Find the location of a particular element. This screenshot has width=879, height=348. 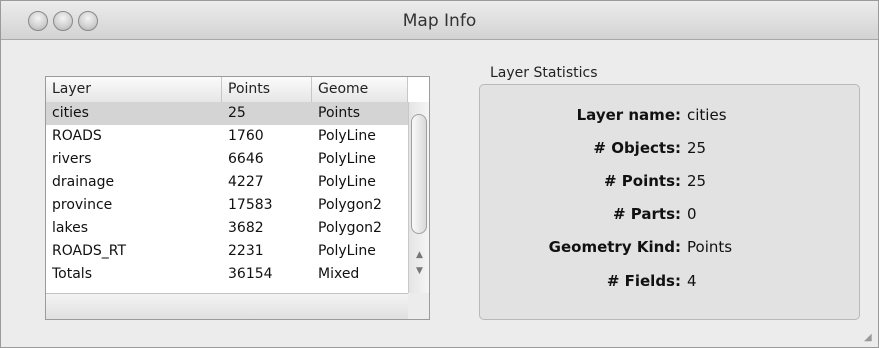

table-row: ROADS_RT 2231 PolyLine is located at coordinates (227, 251).